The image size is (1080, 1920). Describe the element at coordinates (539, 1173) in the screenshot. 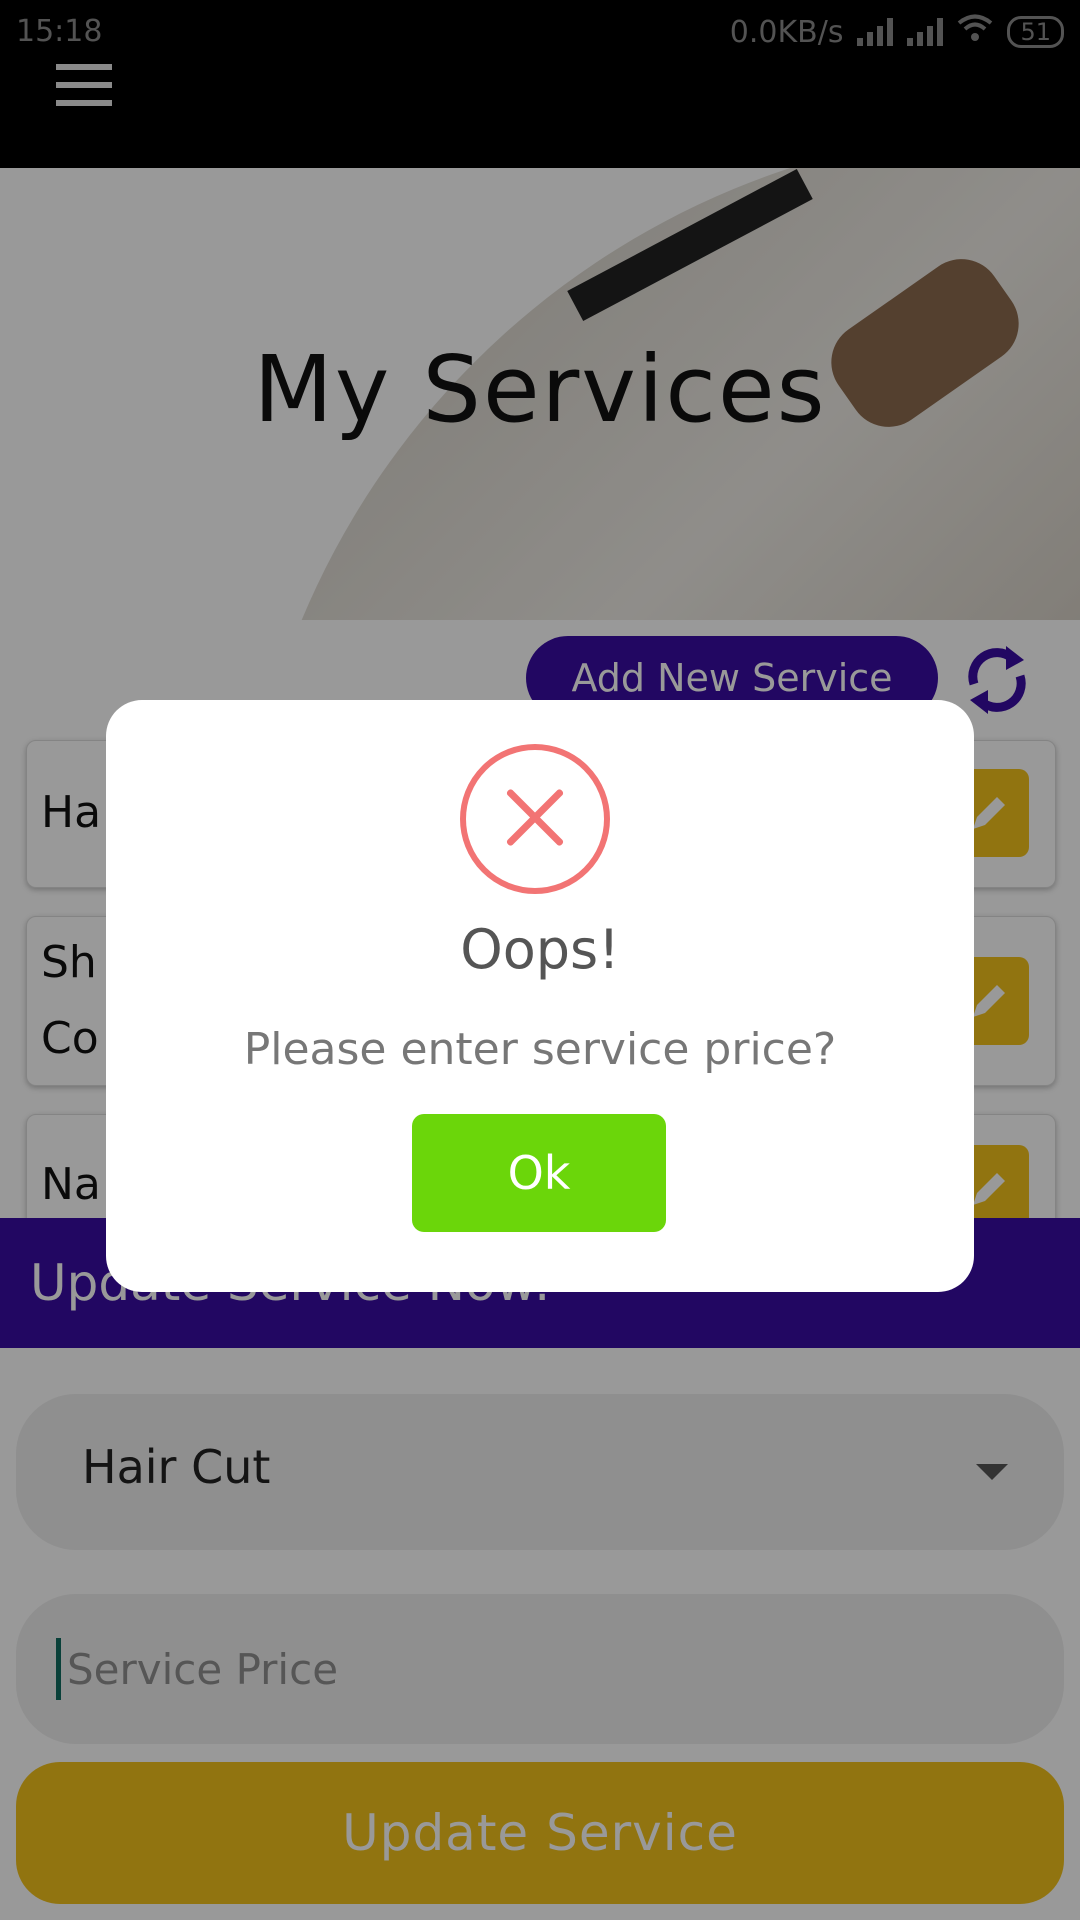

I see `ok-button: Ok` at that location.